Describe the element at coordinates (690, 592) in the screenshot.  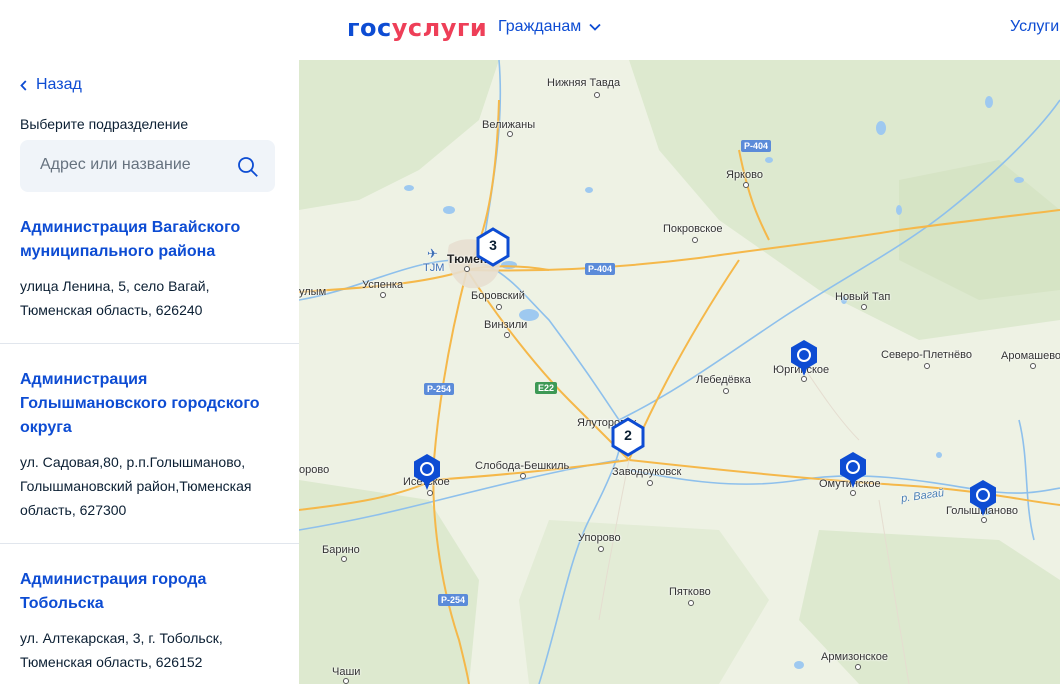
I see `place-label: Пятково` at that location.